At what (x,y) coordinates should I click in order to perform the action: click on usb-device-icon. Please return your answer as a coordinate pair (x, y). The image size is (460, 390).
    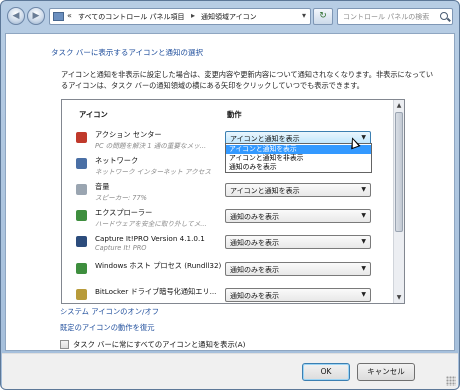
    Looking at the image, I should click on (81, 215).